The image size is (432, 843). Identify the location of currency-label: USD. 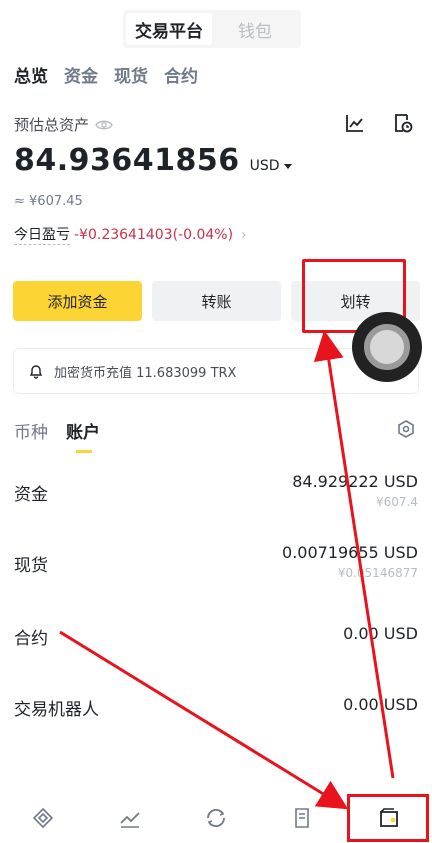
(264, 166).